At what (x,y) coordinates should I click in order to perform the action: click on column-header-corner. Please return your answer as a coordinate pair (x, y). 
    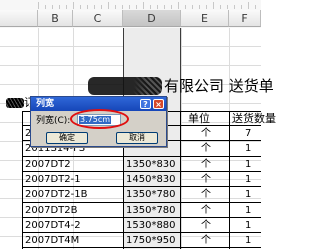
    Looking at the image, I should click on (19, 18).